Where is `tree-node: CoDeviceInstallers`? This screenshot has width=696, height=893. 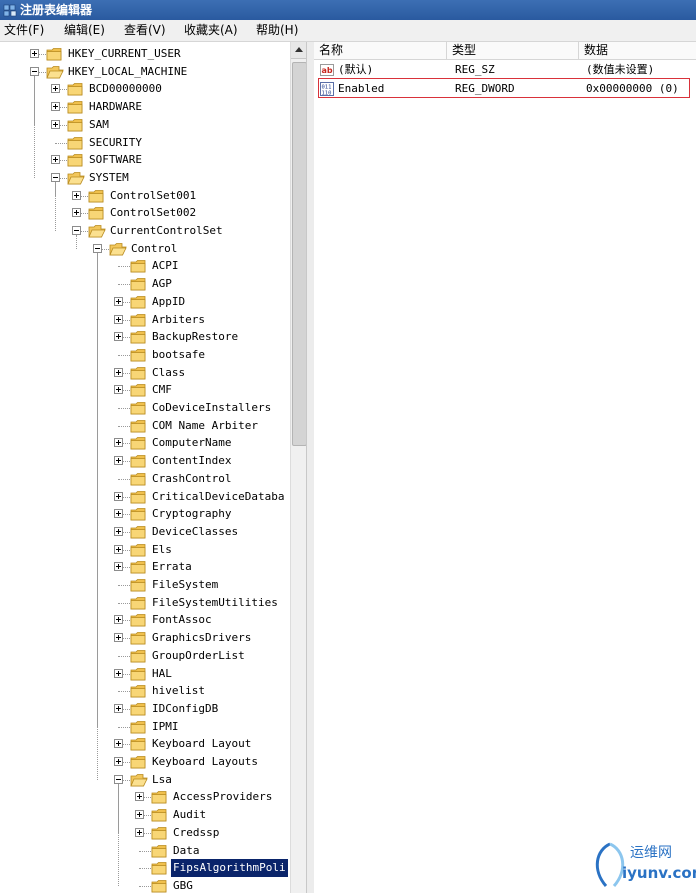 tree-node: CoDeviceInstallers is located at coordinates (145, 408).